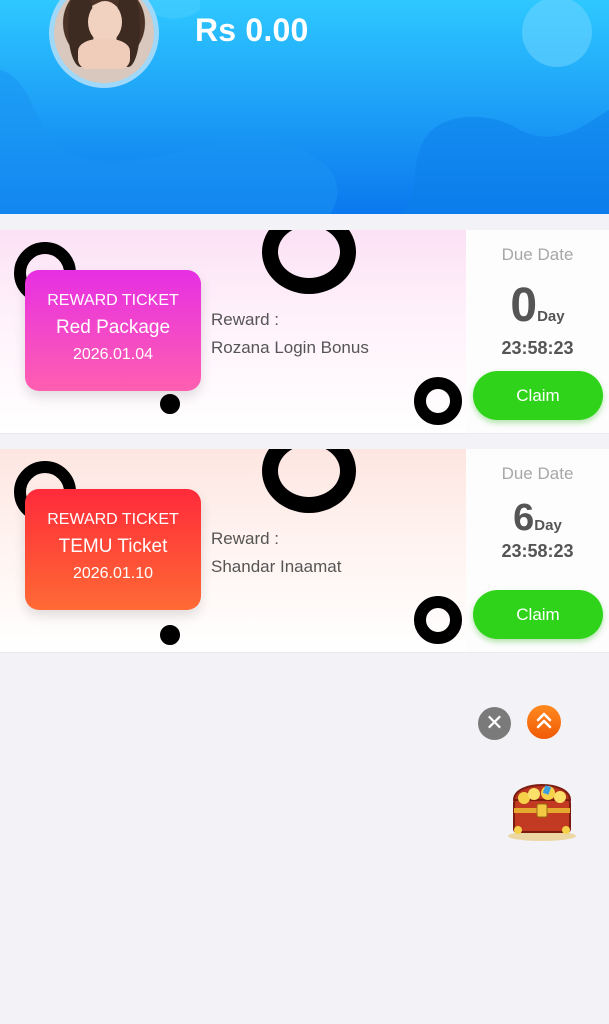  I want to click on ticket-name: TEMU Ticket, so click(113, 546).